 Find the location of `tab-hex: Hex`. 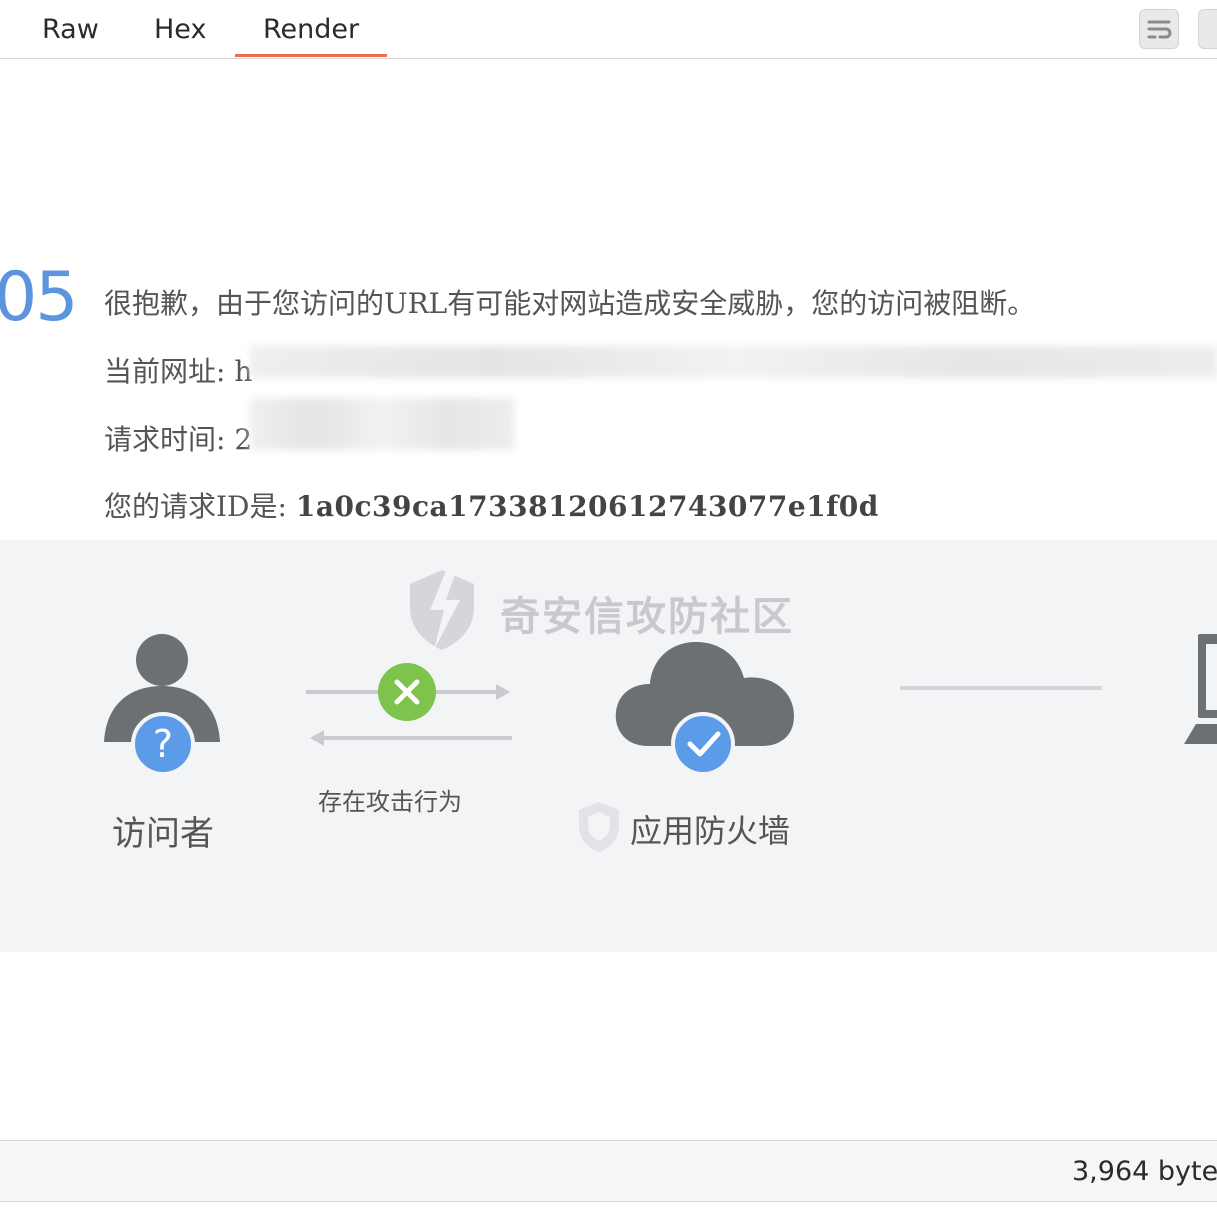

tab-hex: Hex is located at coordinates (180, 29).